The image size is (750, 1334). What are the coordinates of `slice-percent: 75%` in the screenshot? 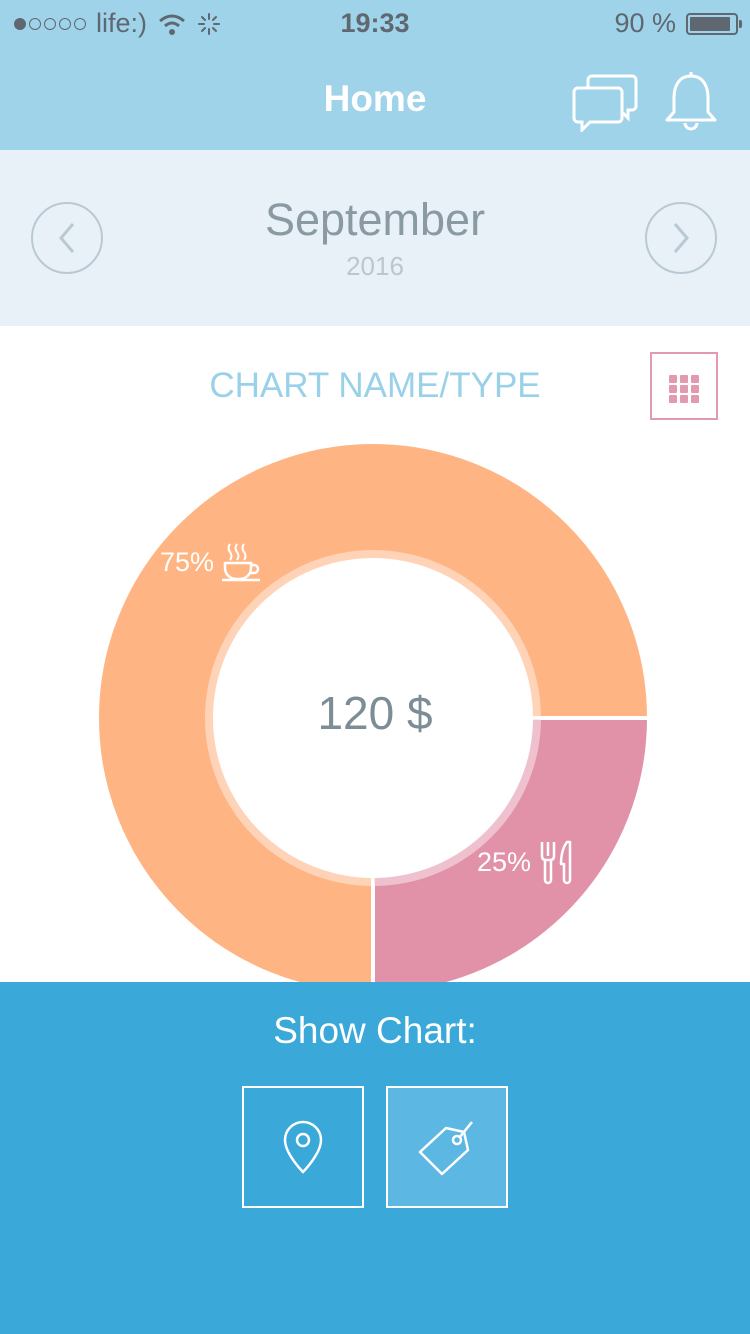 It's located at (187, 561).